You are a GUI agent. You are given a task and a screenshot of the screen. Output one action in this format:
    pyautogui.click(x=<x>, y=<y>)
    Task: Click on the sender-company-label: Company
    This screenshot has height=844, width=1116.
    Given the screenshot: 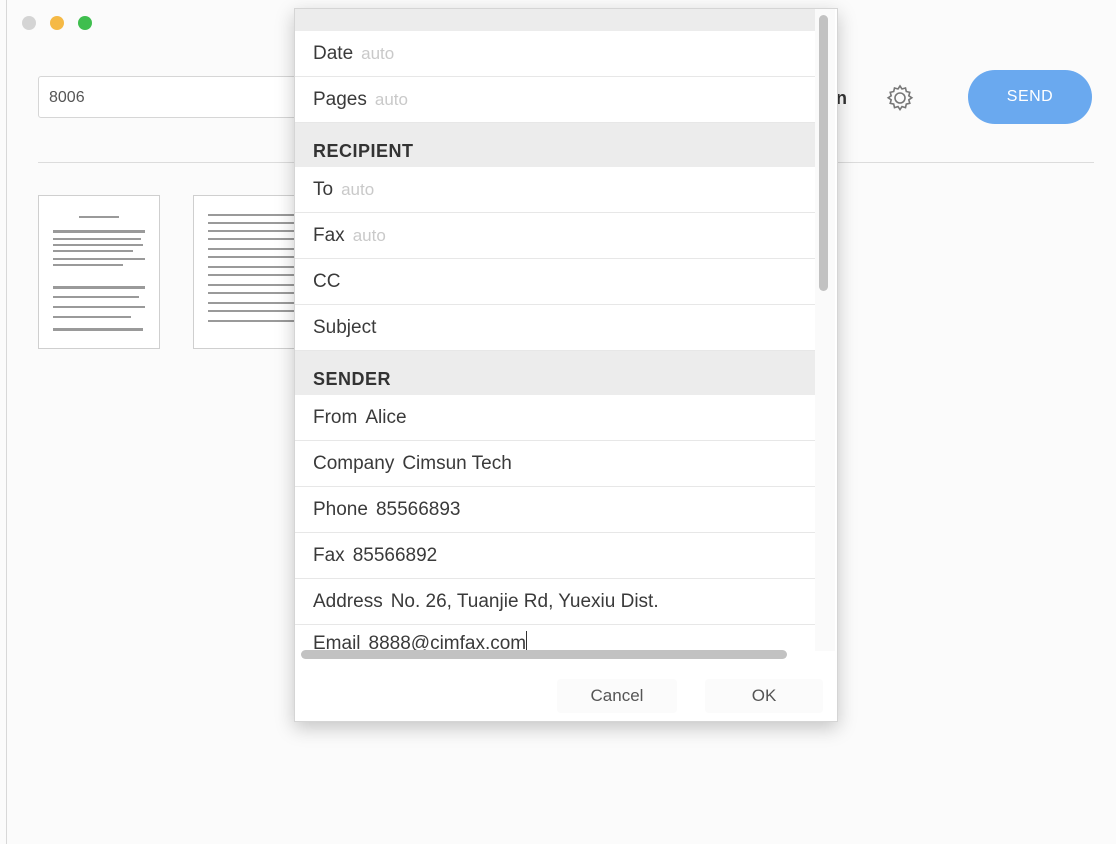 What is the action you would take?
    pyautogui.click(x=354, y=463)
    